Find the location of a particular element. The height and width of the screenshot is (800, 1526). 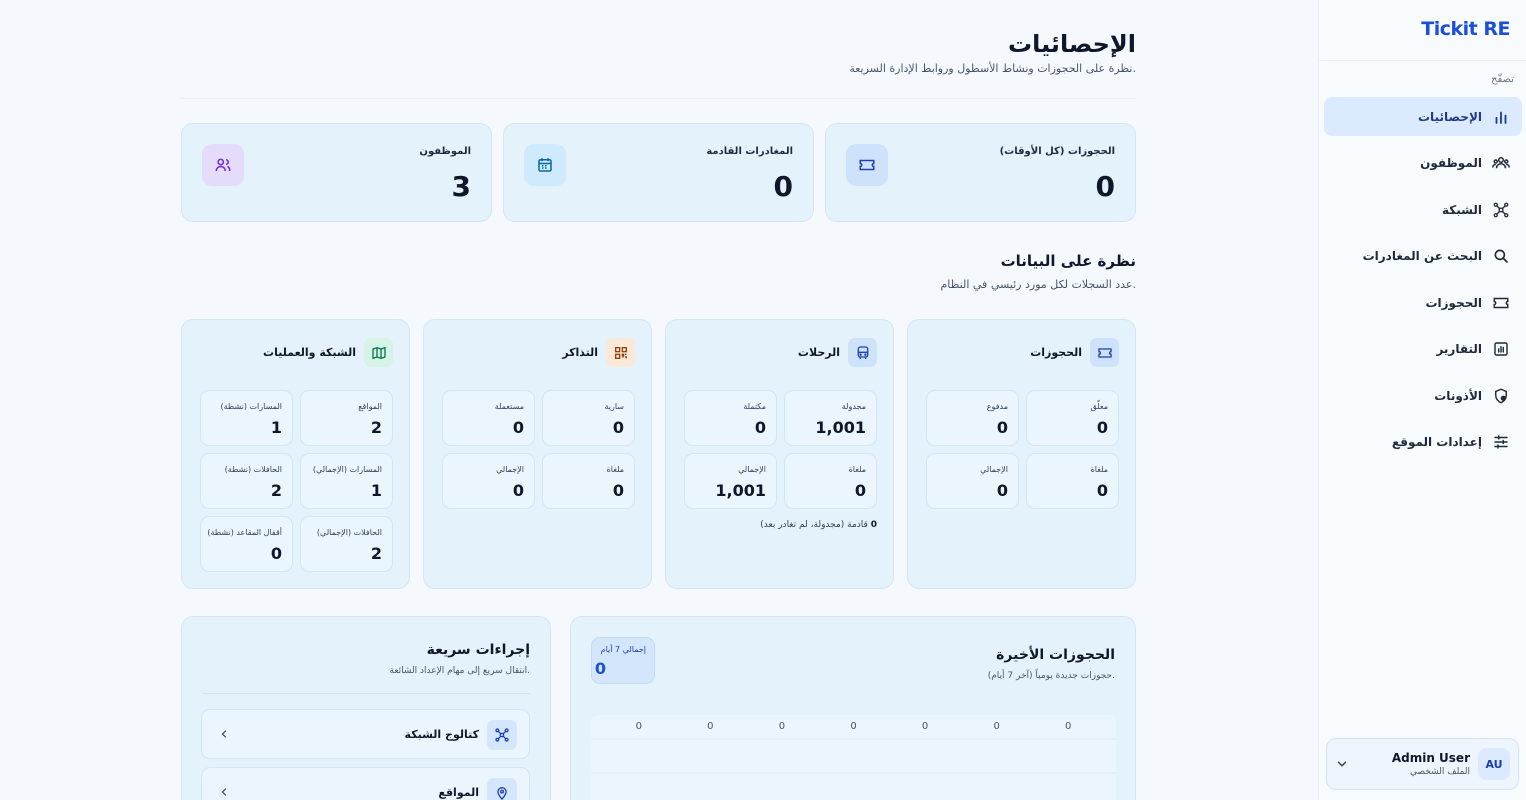

card-header: التذاكر is located at coordinates (598, 352).